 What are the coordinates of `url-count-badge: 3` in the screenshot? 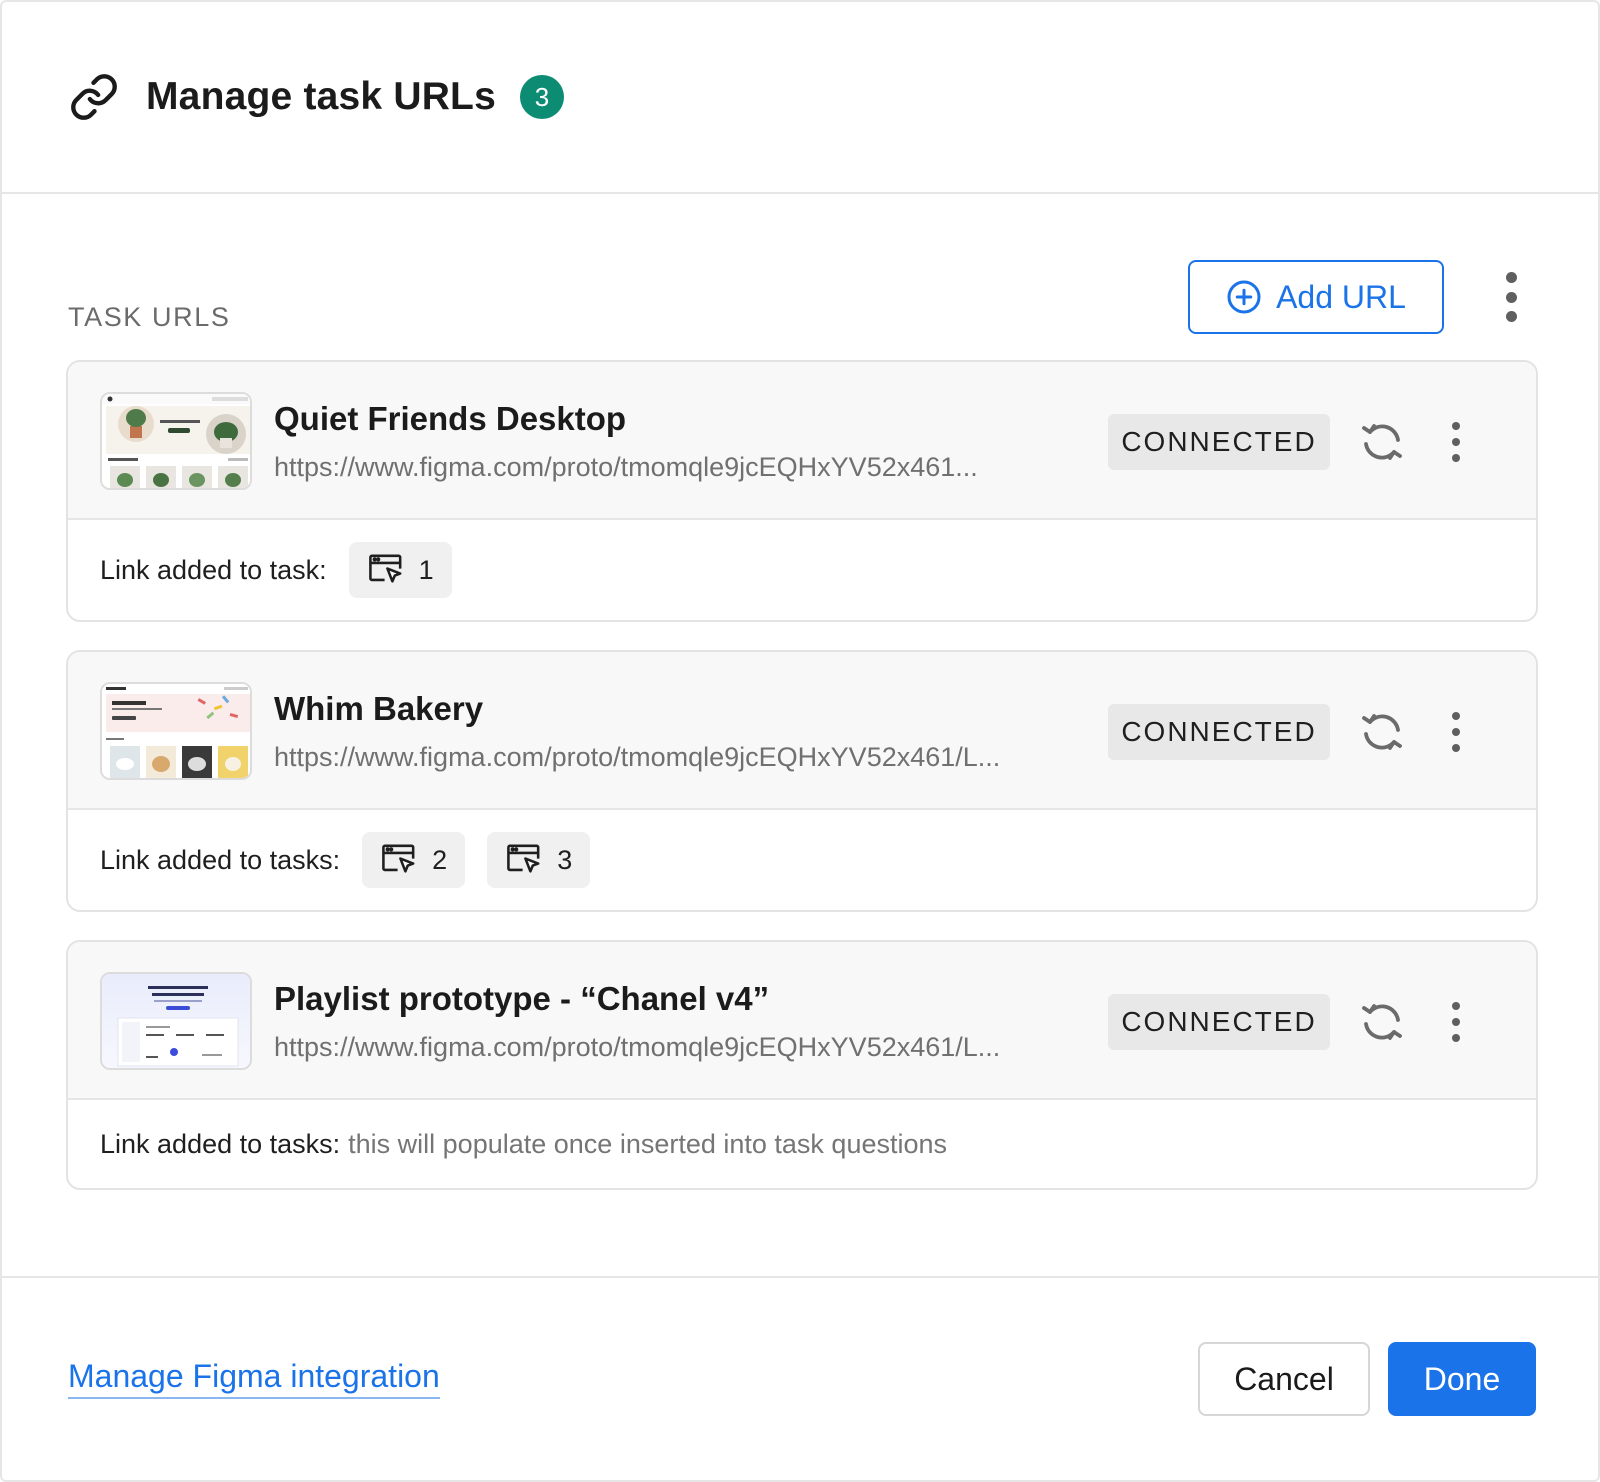 It's located at (541, 97).